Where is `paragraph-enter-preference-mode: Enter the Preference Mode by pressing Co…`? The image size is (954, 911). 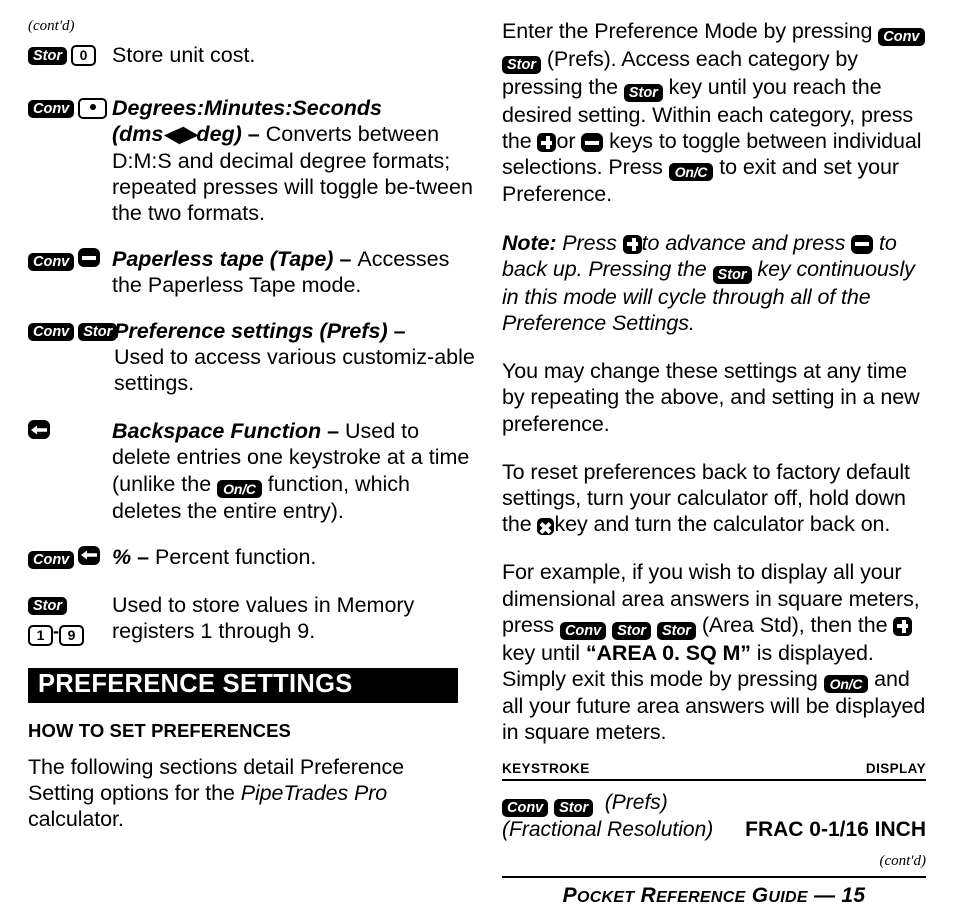 paragraph-enter-preference-mode: Enter the Preference Mode by pressing Co… is located at coordinates (714, 113).